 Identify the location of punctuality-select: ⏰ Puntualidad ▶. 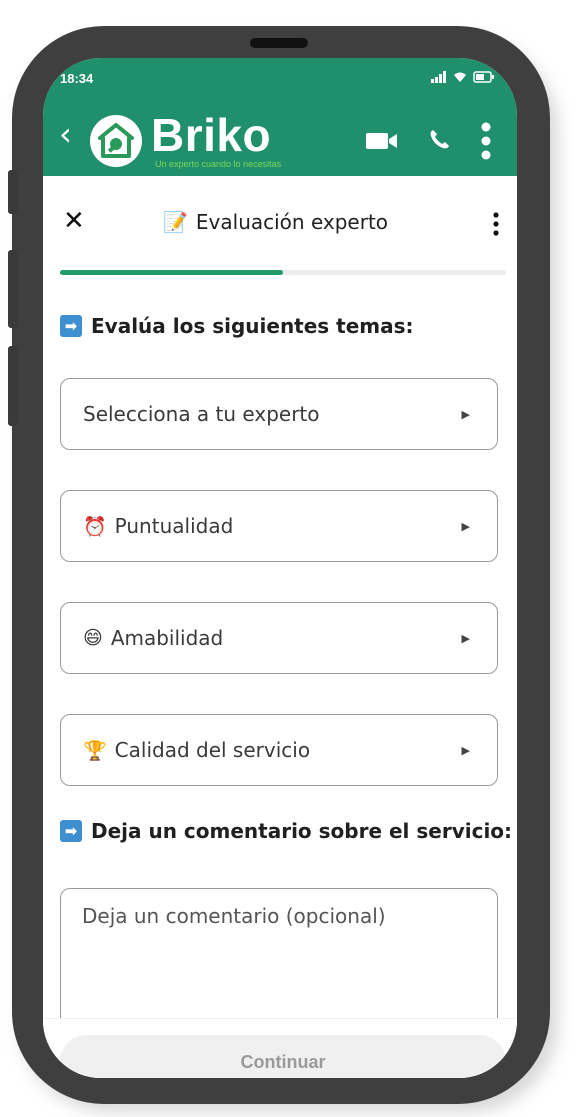
(279, 526).